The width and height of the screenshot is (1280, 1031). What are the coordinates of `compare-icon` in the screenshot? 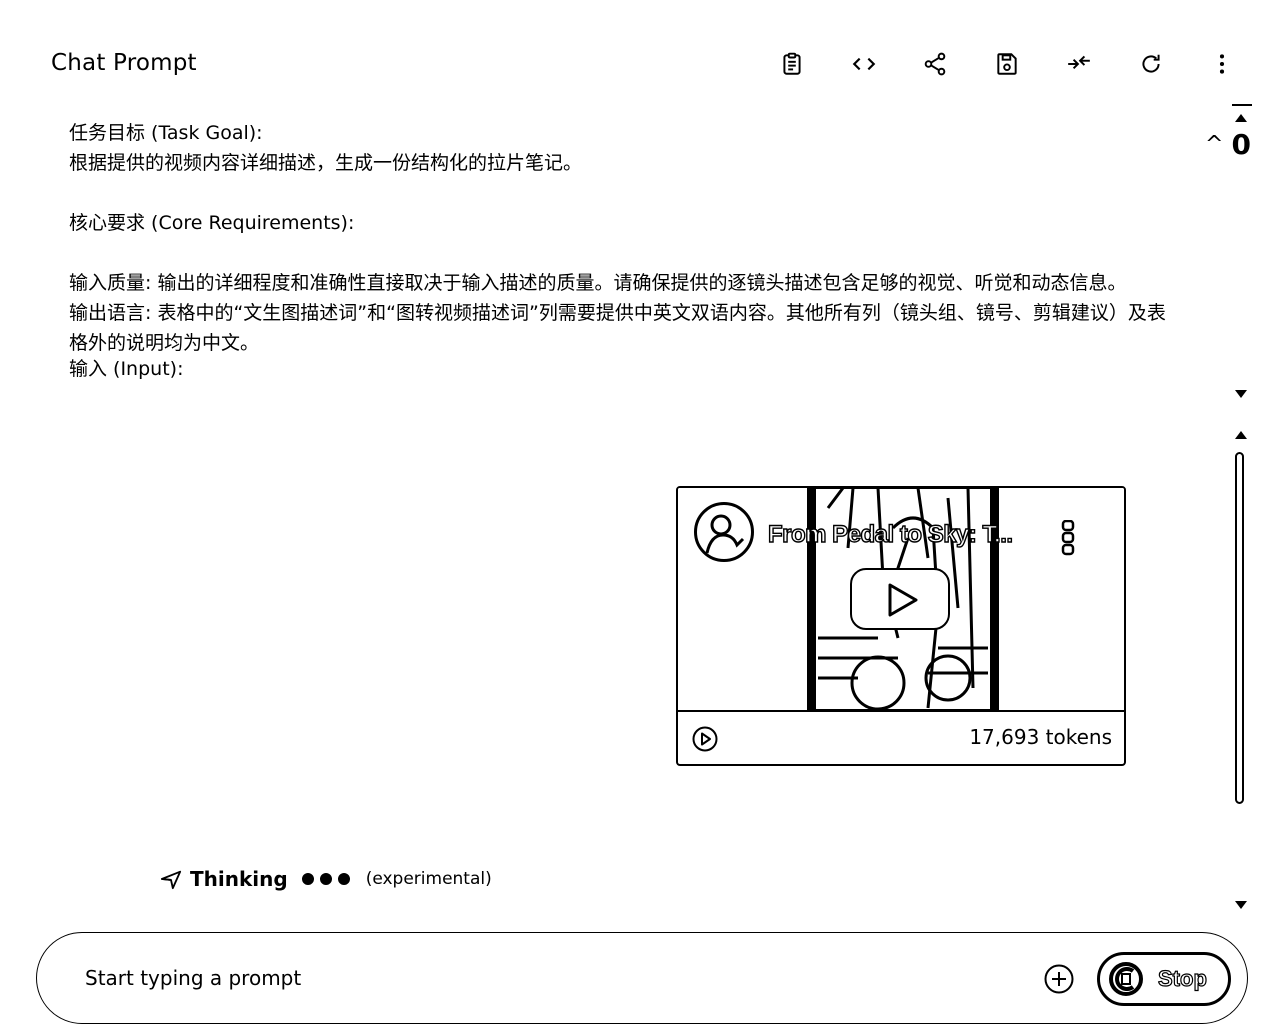 It's located at (1079, 64).